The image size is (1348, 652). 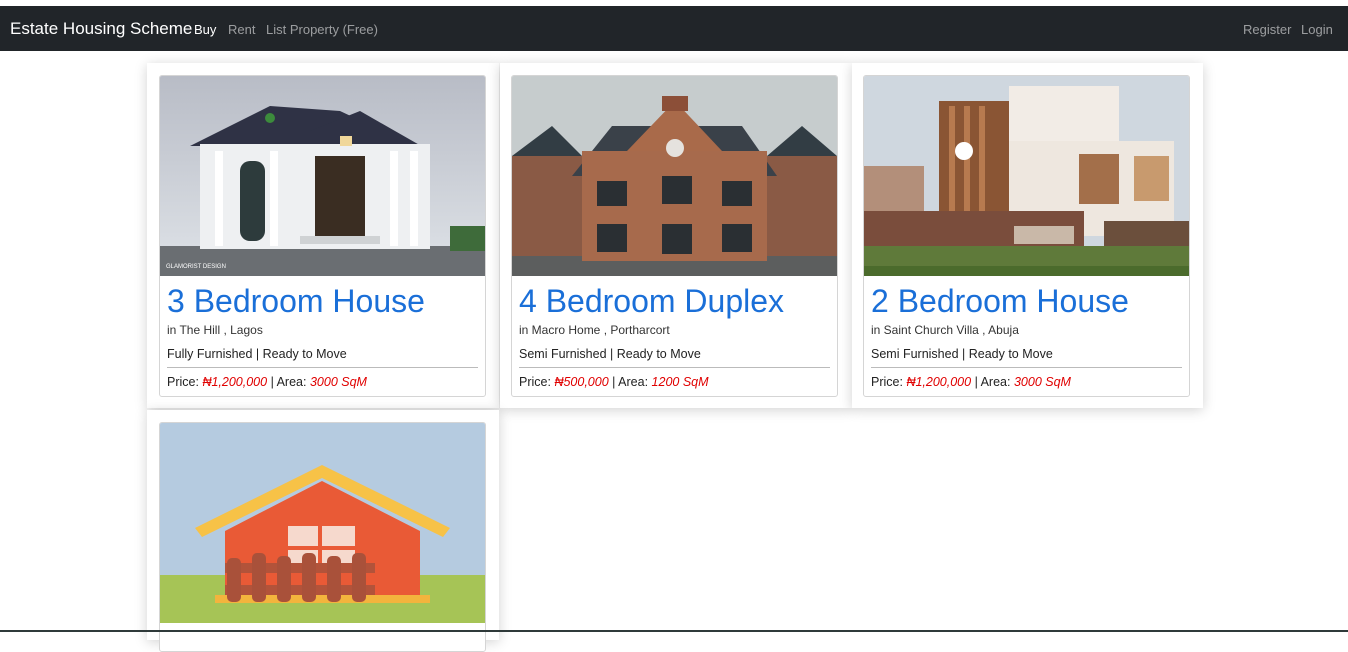 I want to click on house-illustration, so click(x=322, y=523).